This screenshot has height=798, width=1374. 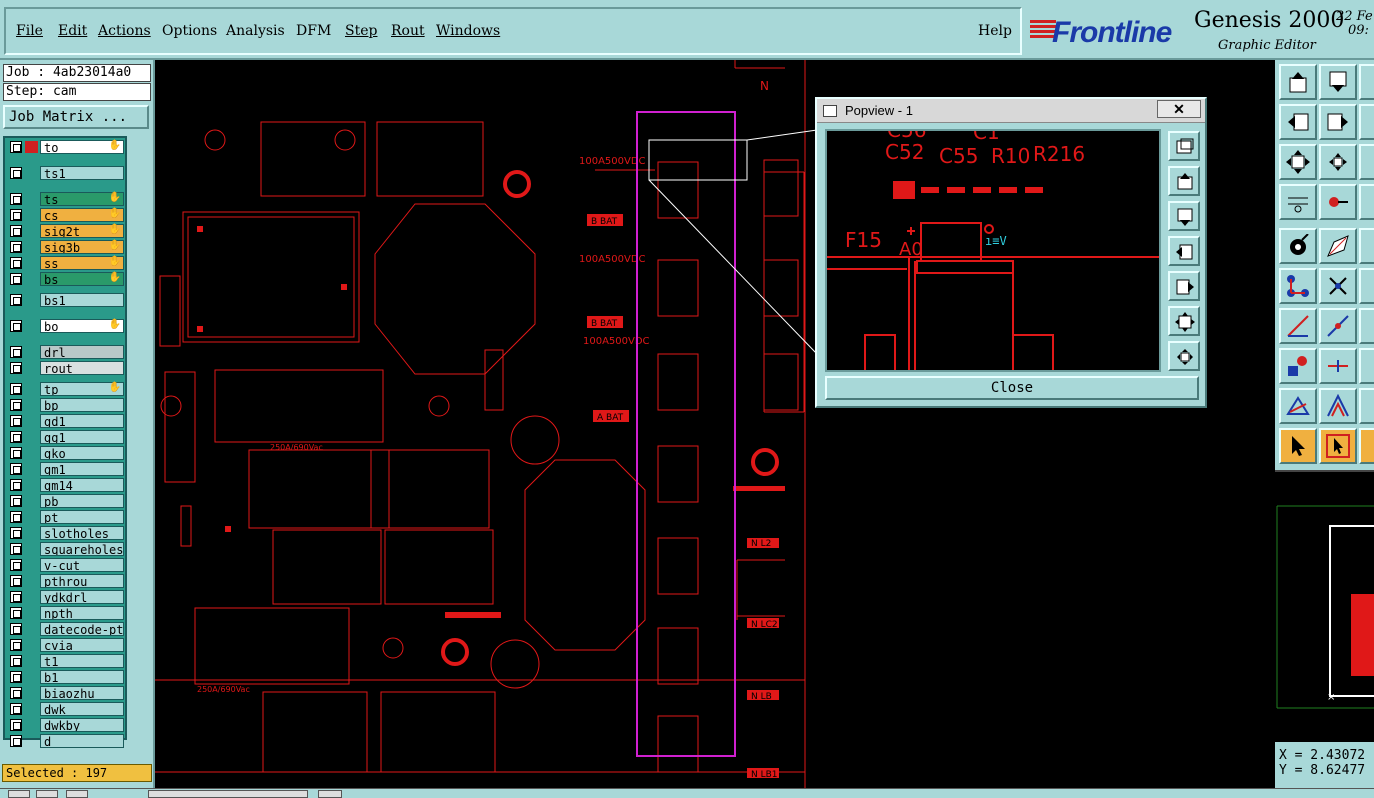 I want to click on layer-row: squareholes, so click(x=65, y=549).